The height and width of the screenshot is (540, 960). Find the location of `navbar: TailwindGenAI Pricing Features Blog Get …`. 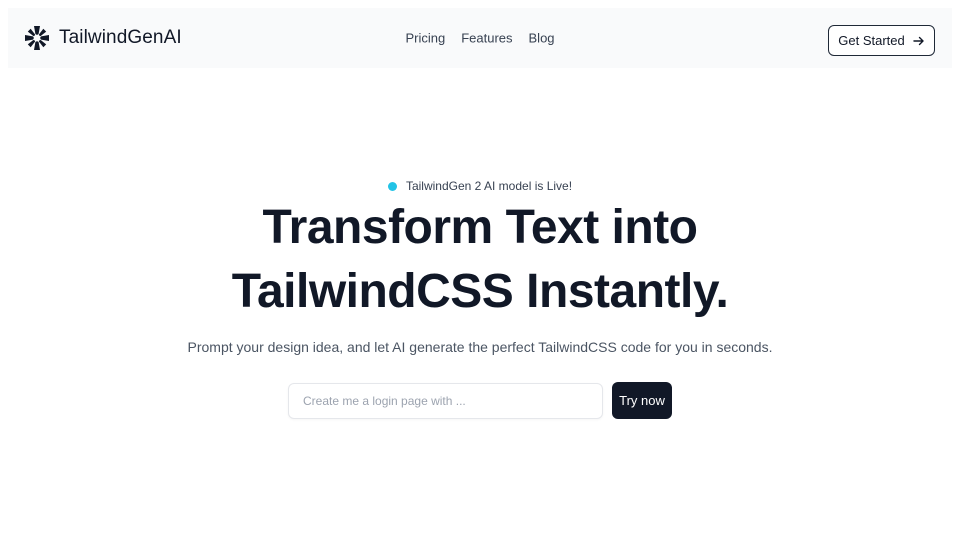

navbar: TailwindGenAI Pricing Features Blog Get … is located at coordinates (480, 38).